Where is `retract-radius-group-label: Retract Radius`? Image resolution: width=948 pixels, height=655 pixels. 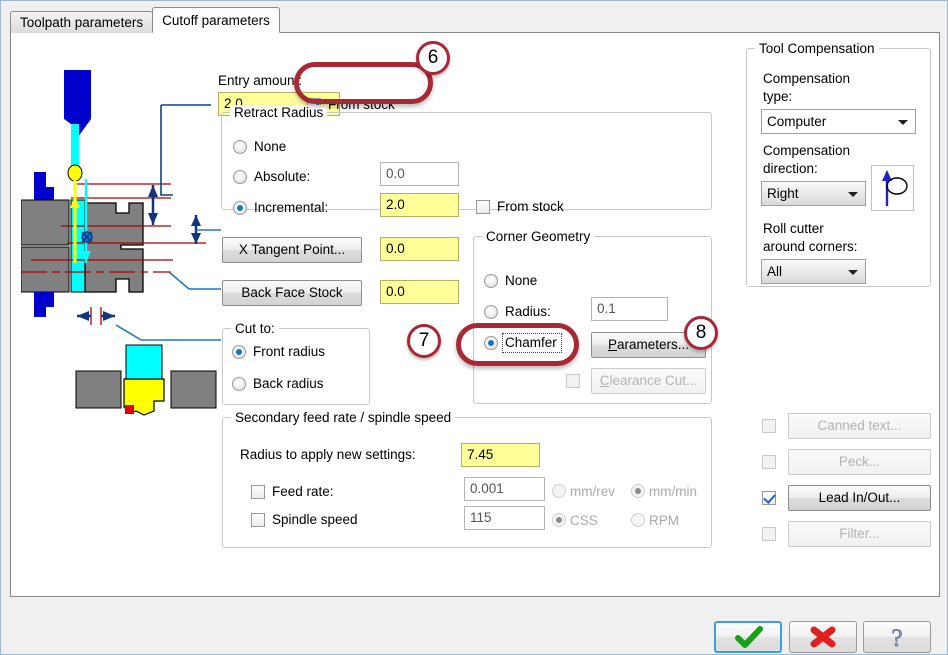 retract-radius-group-label: Retract Radius is located at coordinates (279, 112).